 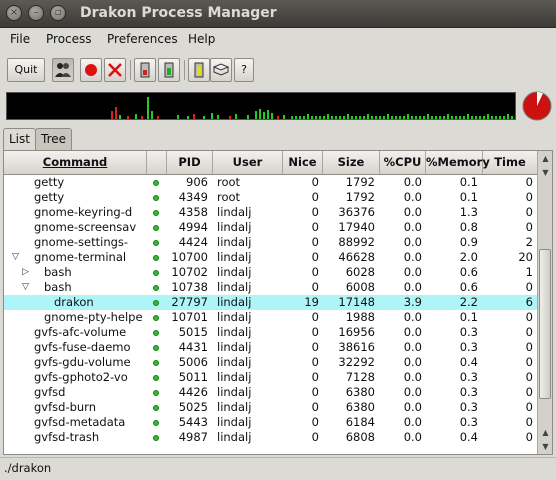 I want to click on toolbar-separator, so click(x=184, y=70).